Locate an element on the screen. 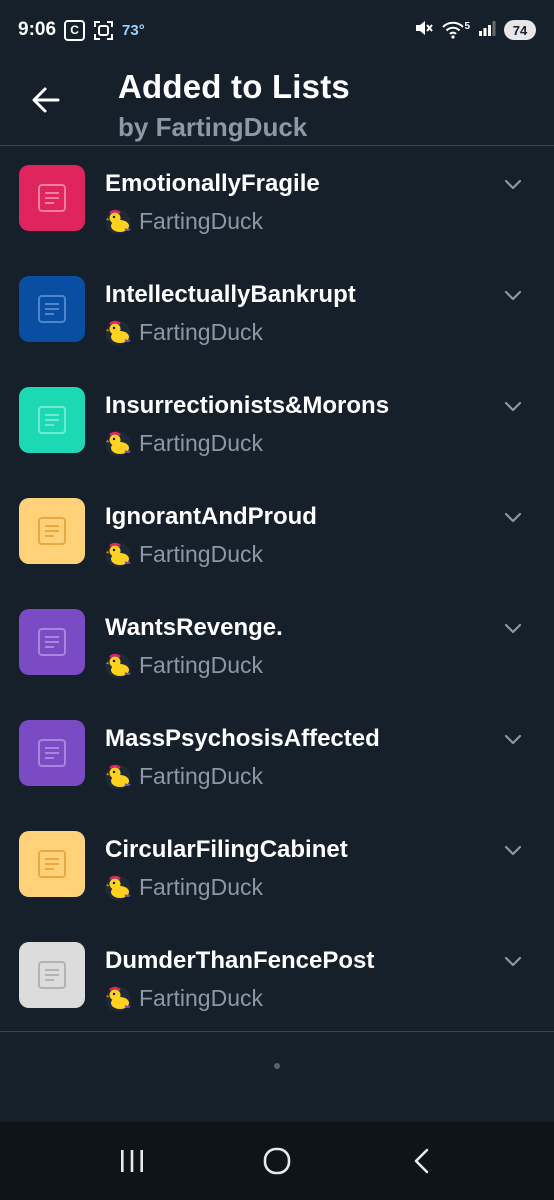 This screenshot has height=1200, width=554. list-item: Insurrectionists&Morons FartingDuck is located at coordinates (277, 423).